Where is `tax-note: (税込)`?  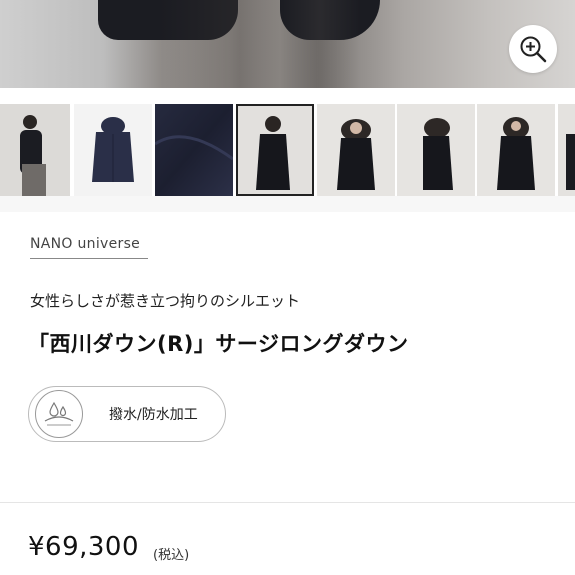
tax-note: (税込) is located at coordinates (171, 555).